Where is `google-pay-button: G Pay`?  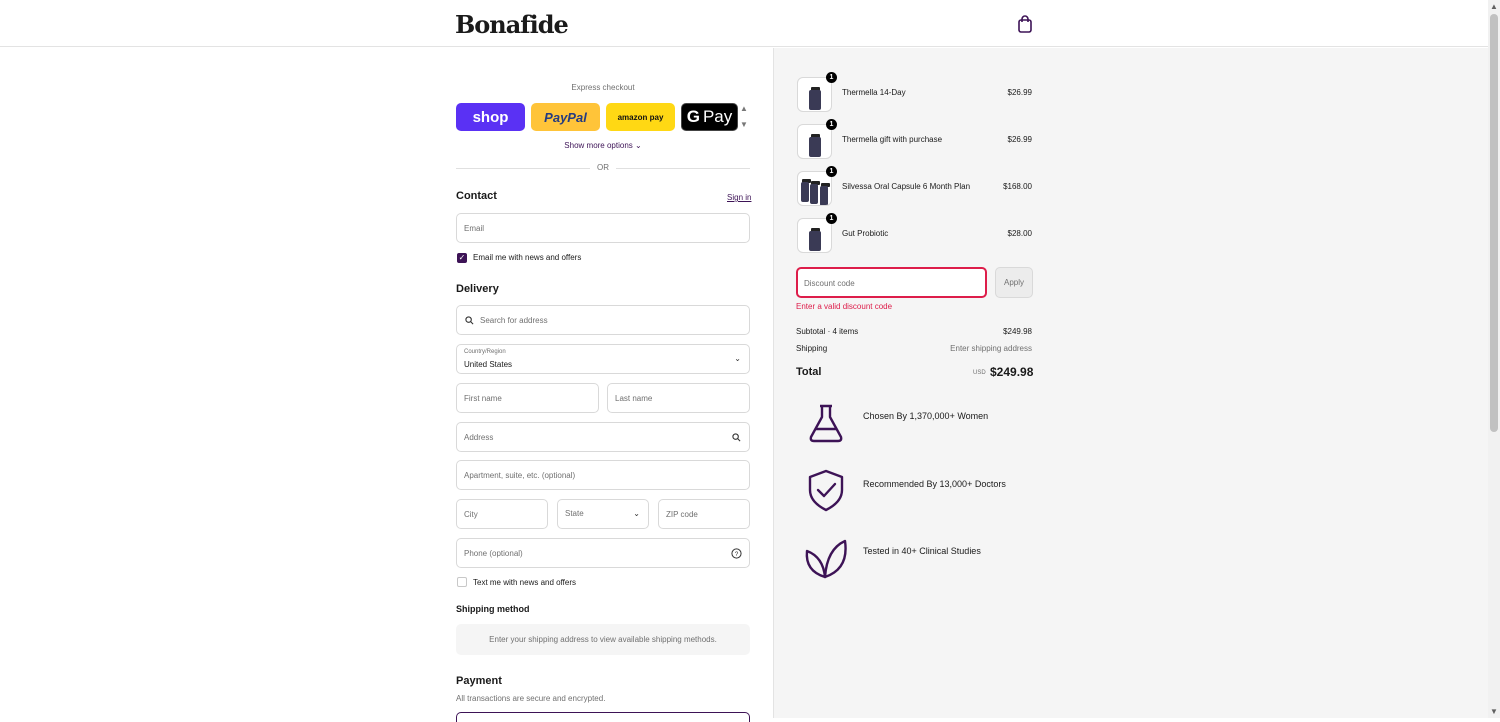 google-pay-button: G Pay is located at coordinates (709, 117).